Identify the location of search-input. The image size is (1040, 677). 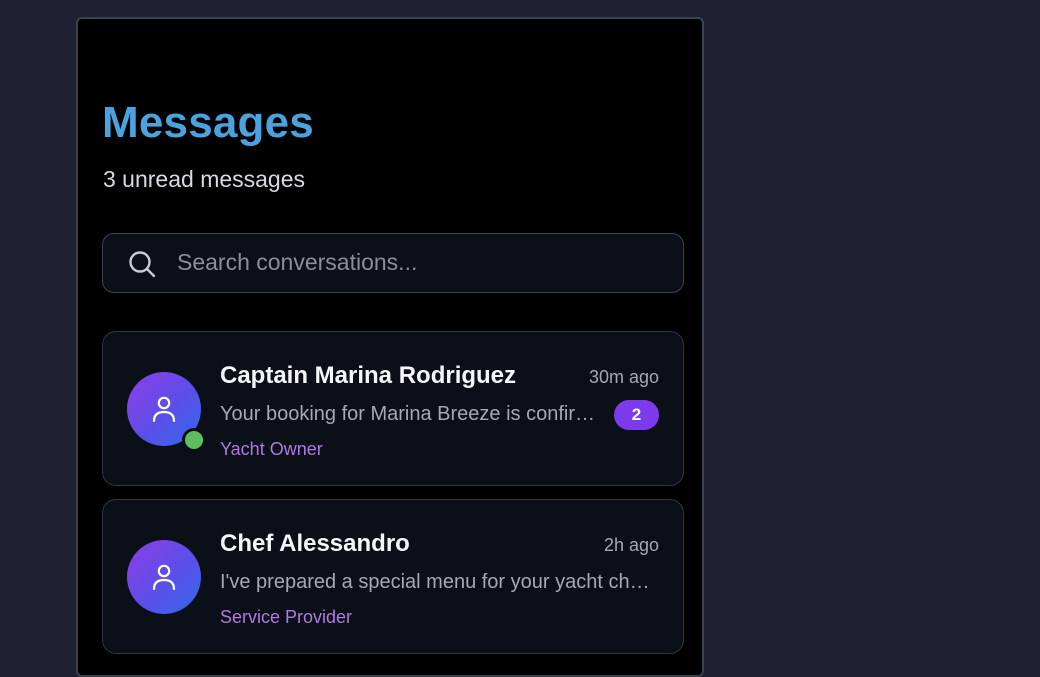
(417, 262).